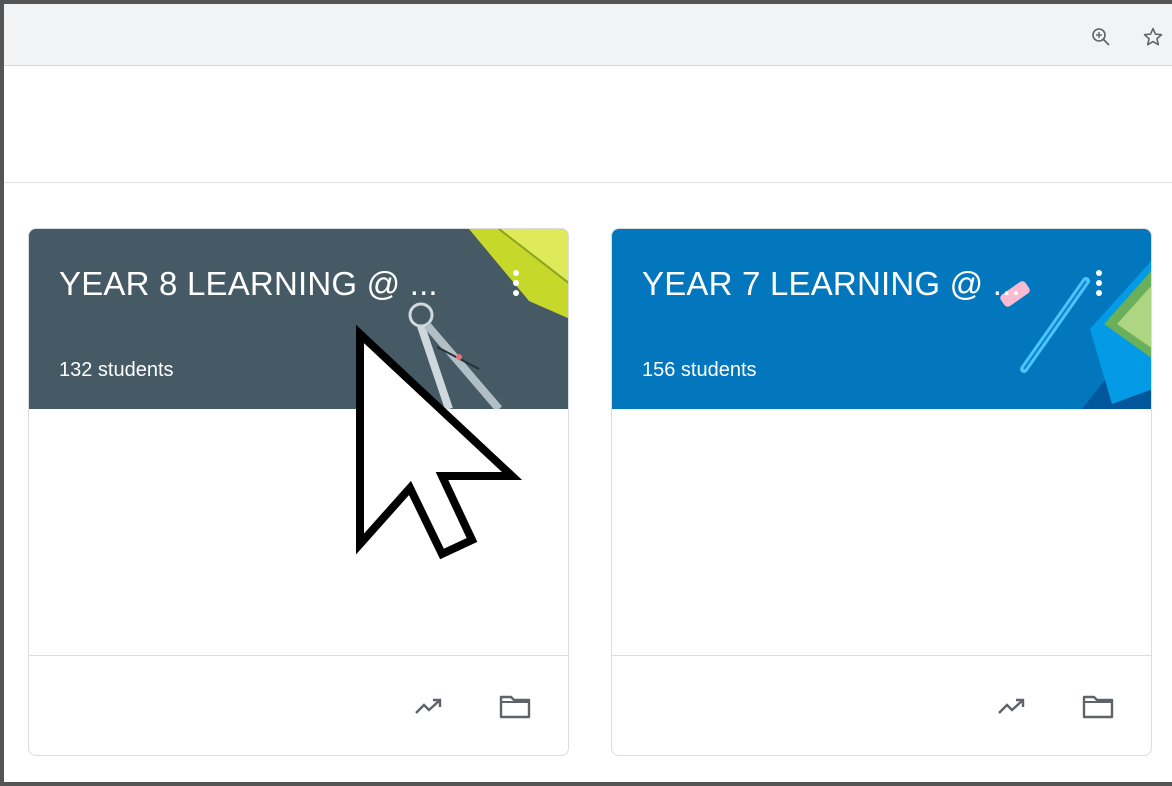  I want to click on student-count: 132 students, so click(116, 370).